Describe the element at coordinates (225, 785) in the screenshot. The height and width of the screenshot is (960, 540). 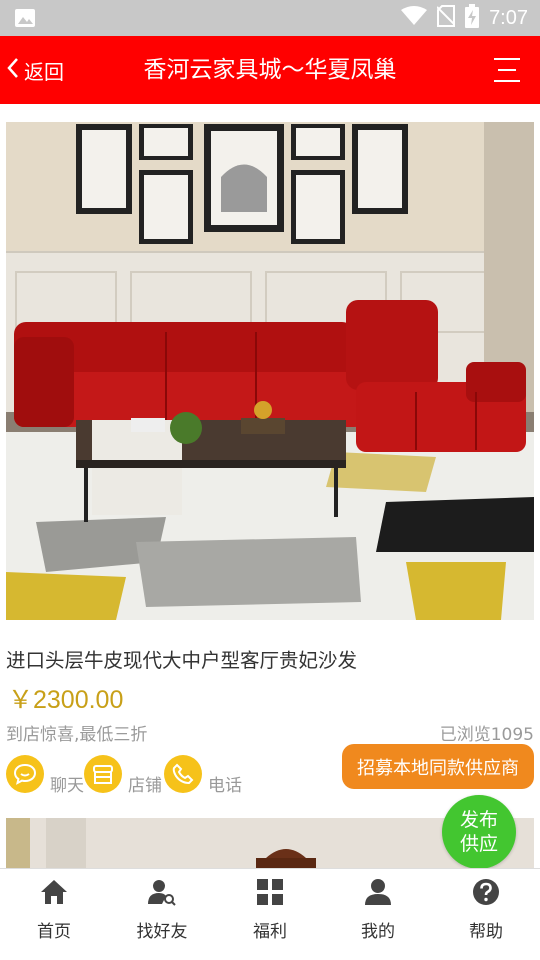
I see `phone-label: 电话` at that location.